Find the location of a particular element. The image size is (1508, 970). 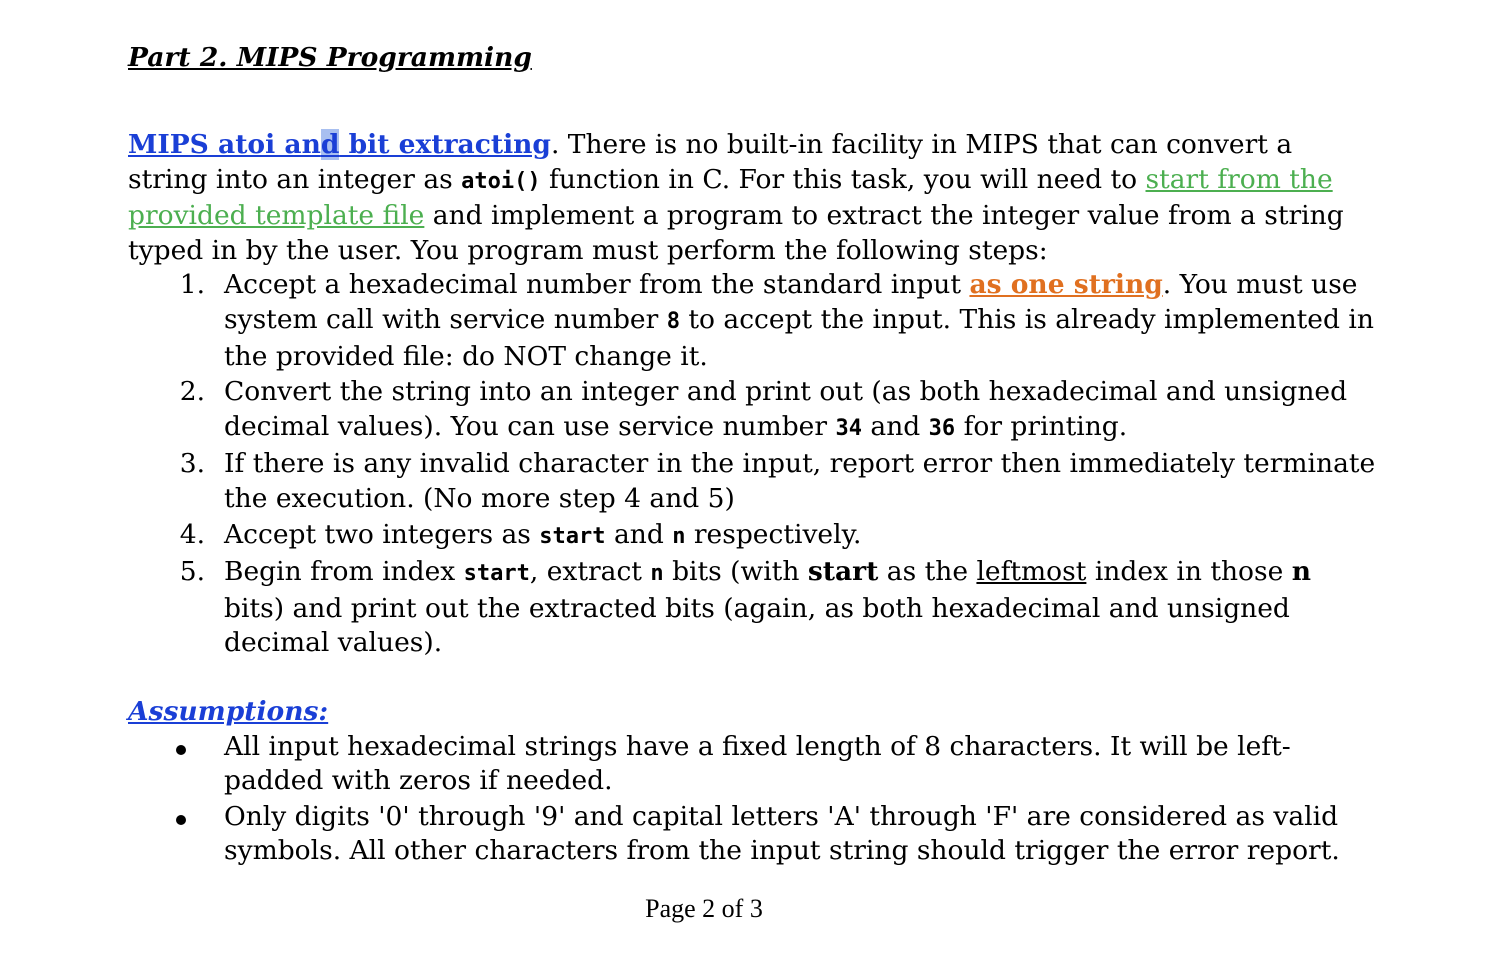

step-text: bits (with is located at coordinates (735, 572).